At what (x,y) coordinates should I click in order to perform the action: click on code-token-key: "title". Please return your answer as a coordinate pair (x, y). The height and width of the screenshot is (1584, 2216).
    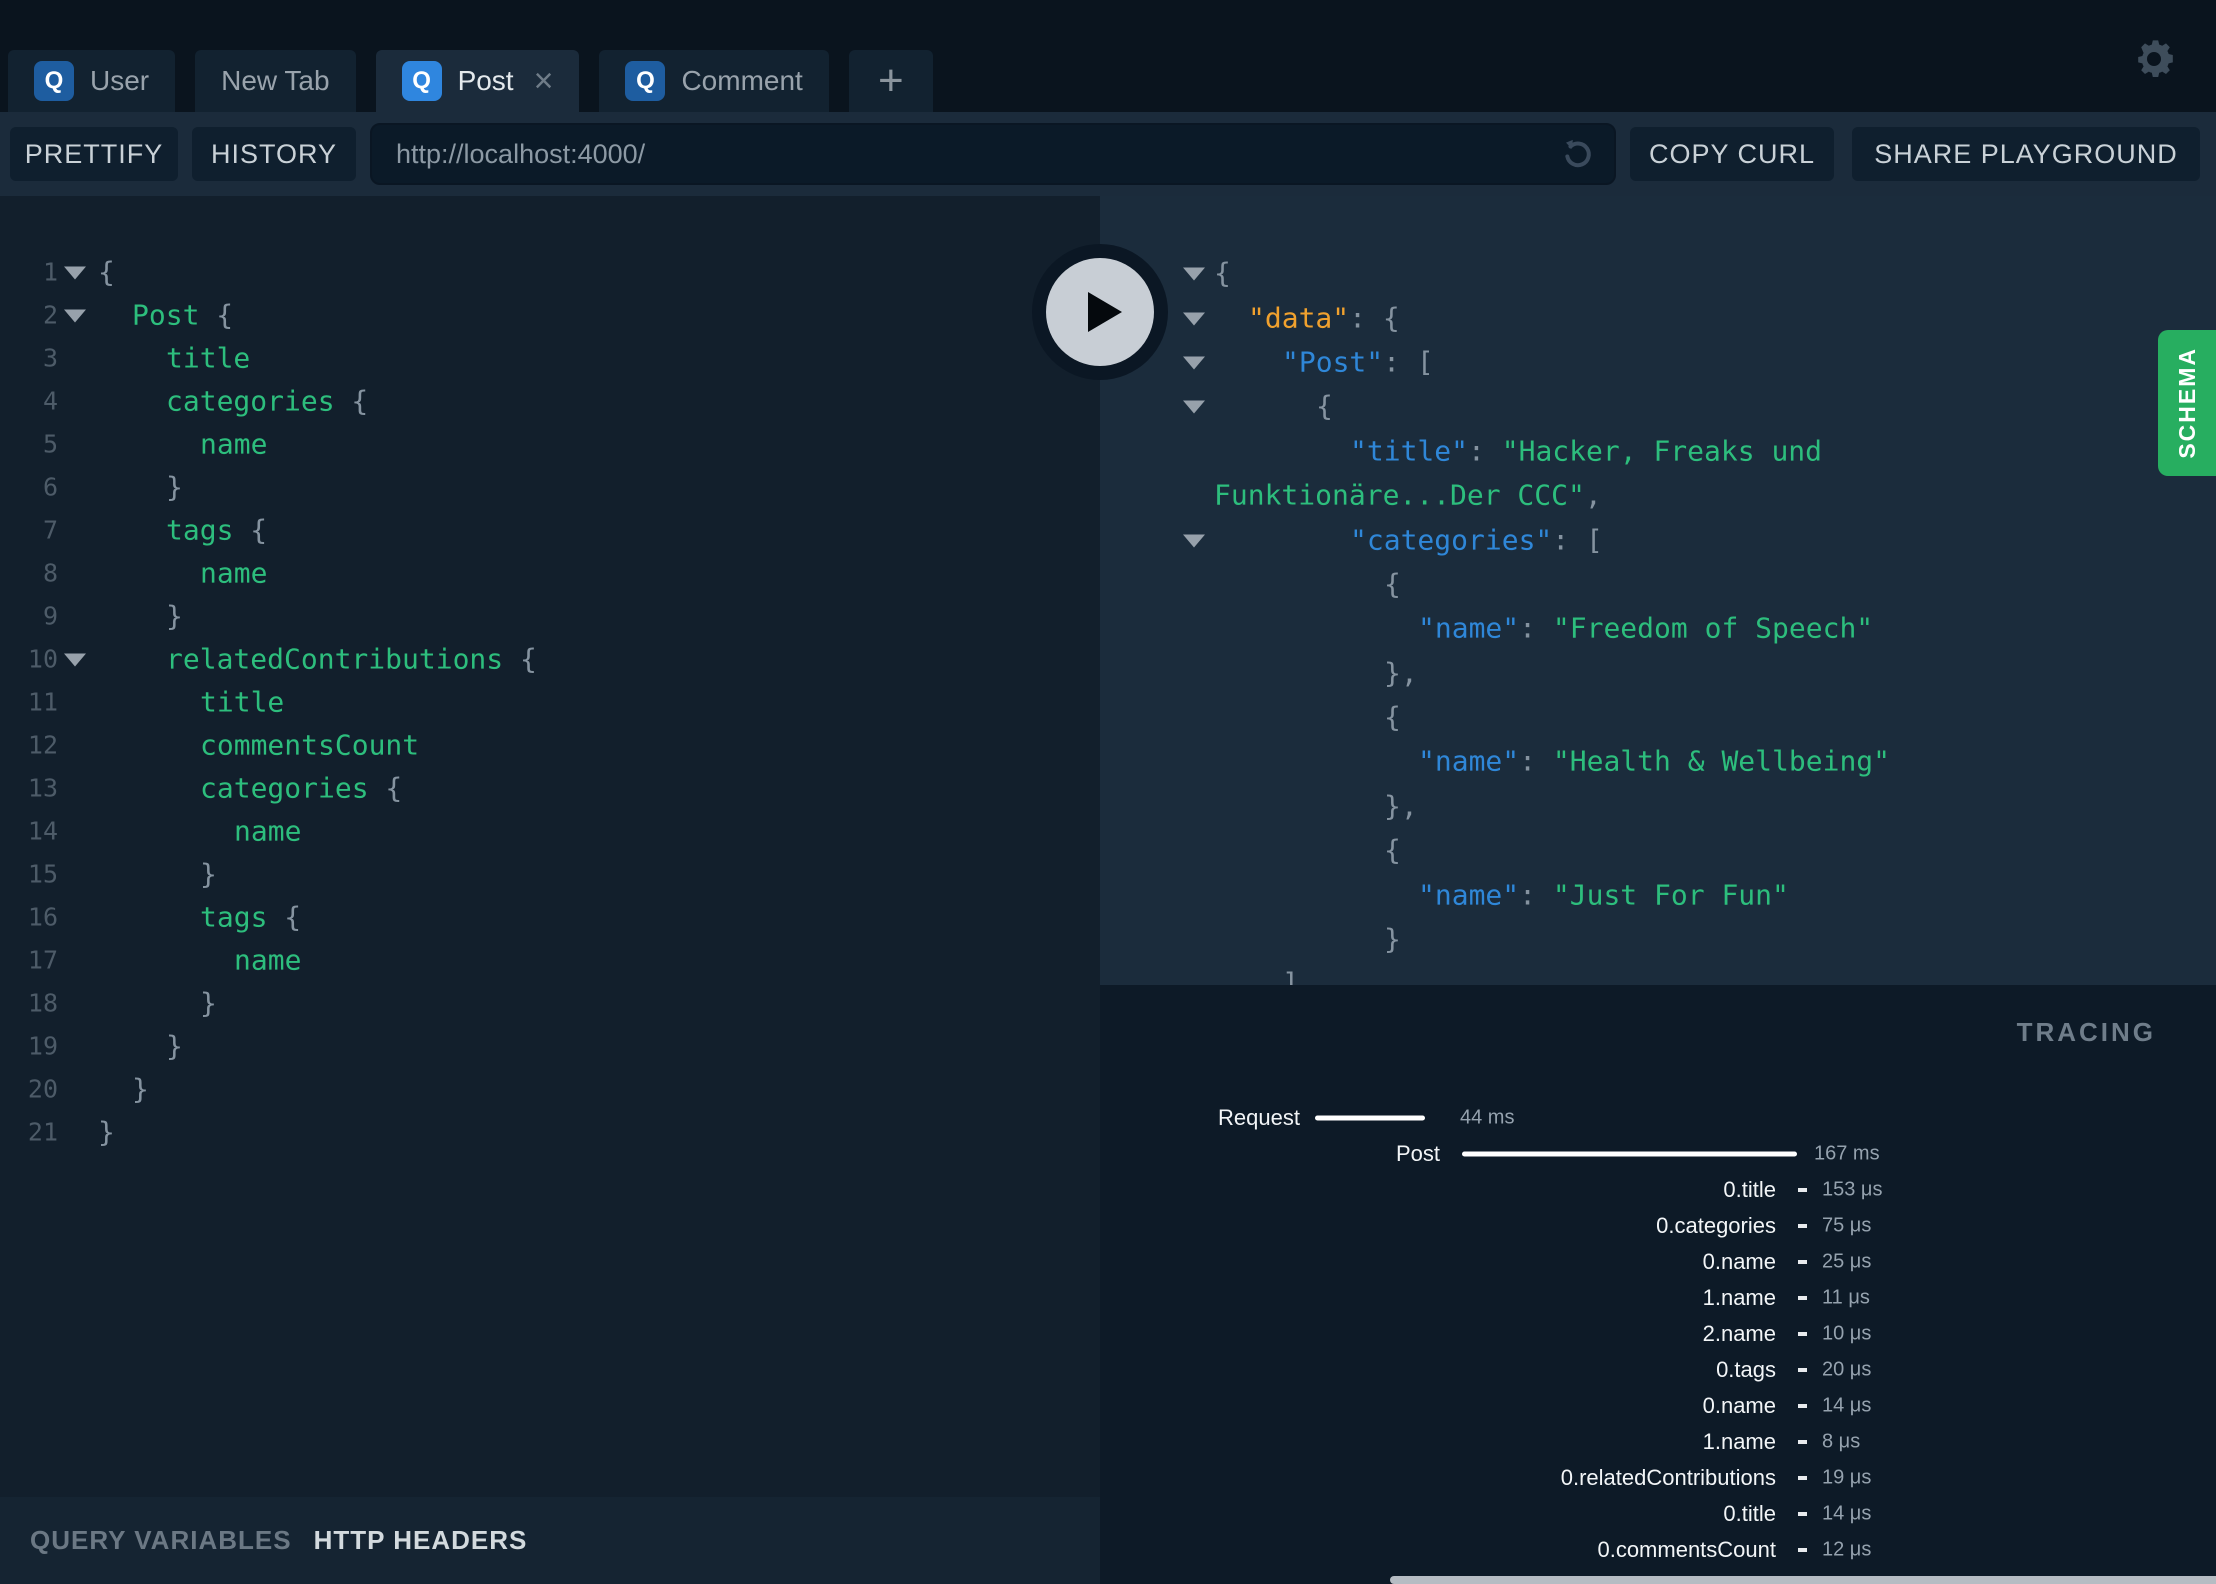
    Looking at the image, I should click on (1409, 451).